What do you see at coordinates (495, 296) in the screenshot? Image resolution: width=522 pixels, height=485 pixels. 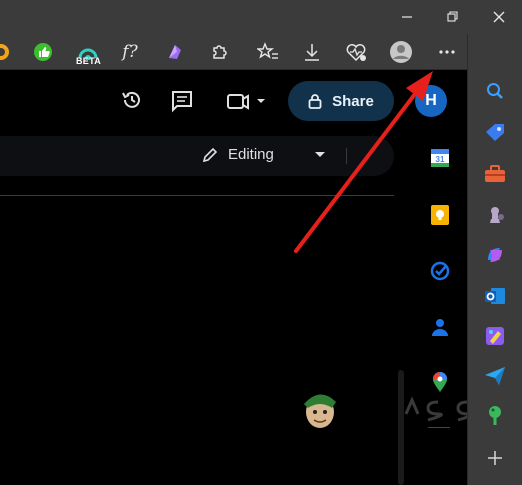 I see `outlook-icon` at bounding box center [495, 296].